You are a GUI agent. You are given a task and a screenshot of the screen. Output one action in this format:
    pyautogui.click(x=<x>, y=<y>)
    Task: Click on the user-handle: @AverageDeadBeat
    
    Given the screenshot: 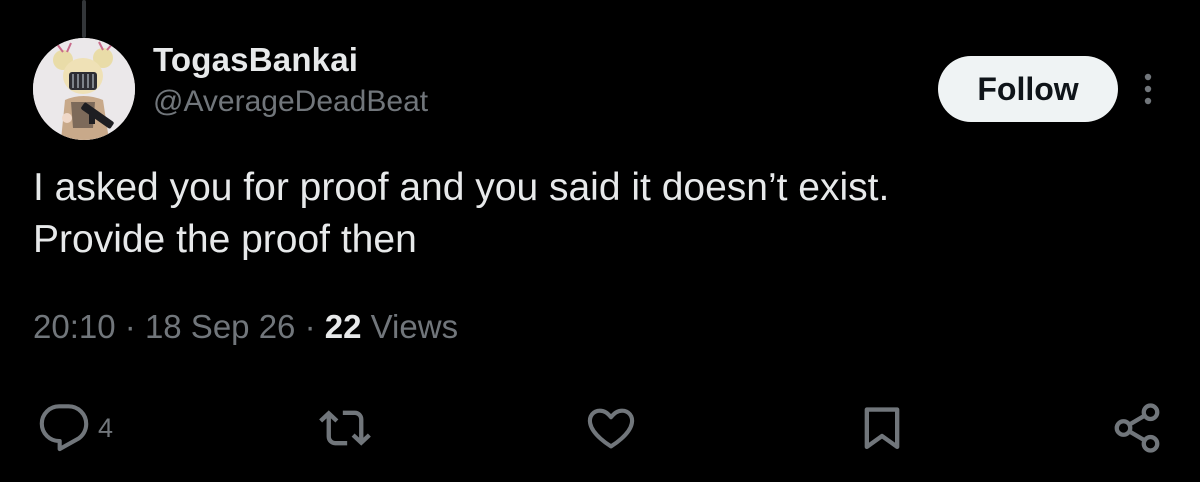 What is the action you would take?
    pyautogui.click(x=290, y=102)
    